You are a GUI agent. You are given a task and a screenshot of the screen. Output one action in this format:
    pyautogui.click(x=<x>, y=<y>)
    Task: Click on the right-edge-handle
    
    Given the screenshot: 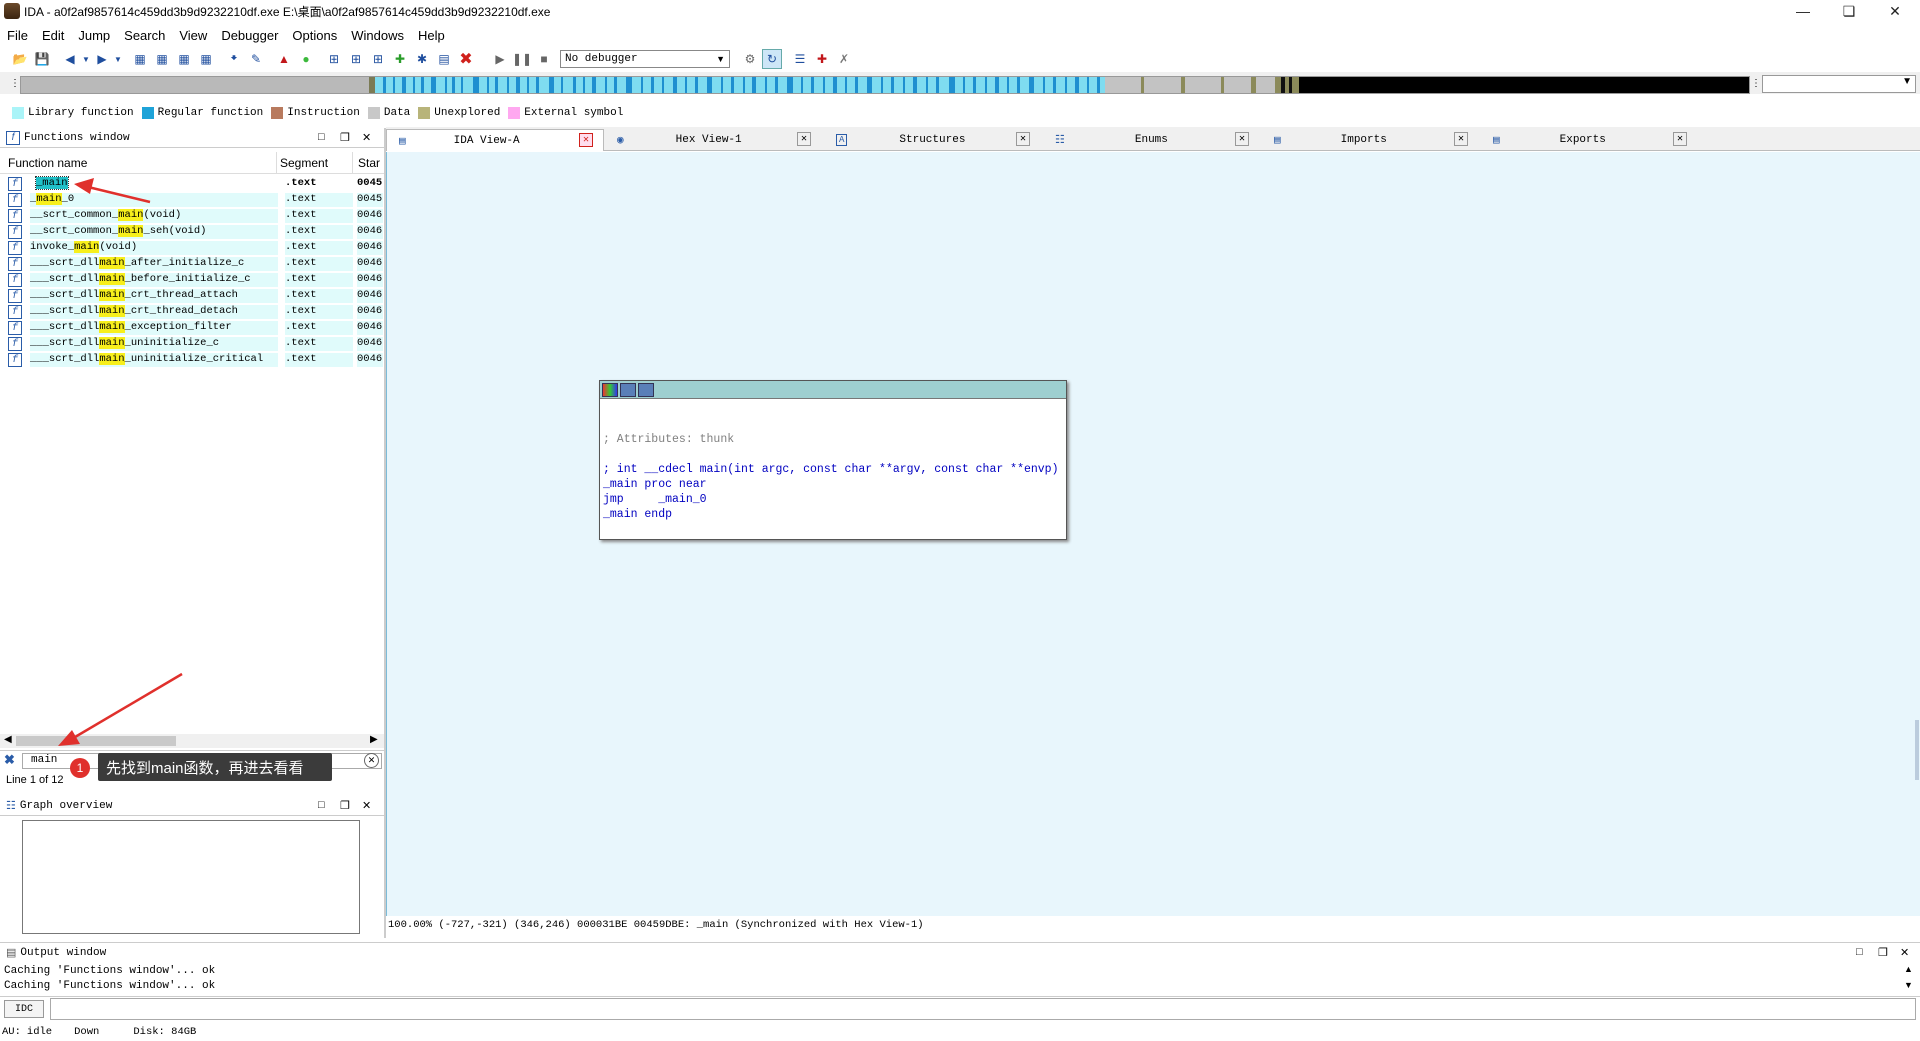 What is the action you would take?
    pyautogui.click(x=1917, y=750)
    